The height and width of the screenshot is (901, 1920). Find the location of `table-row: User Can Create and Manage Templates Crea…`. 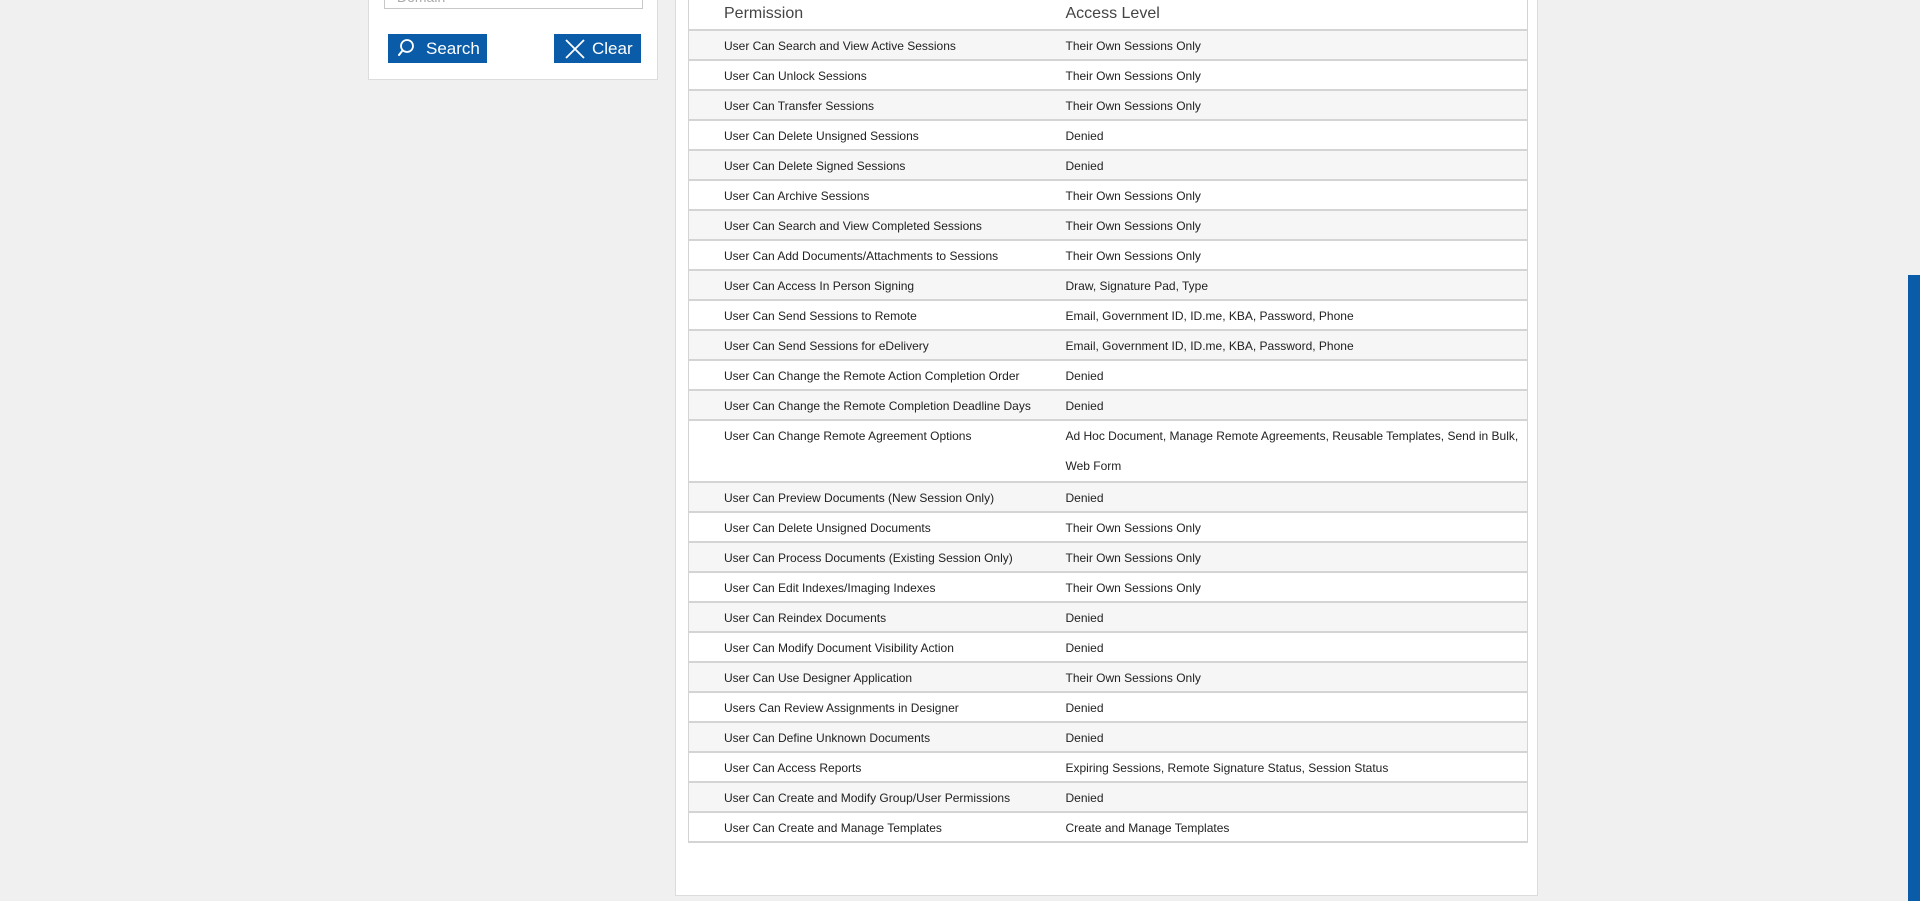

table-row: User Can Create and Manage Templates Crea… is located at coordinates (1108, 827).